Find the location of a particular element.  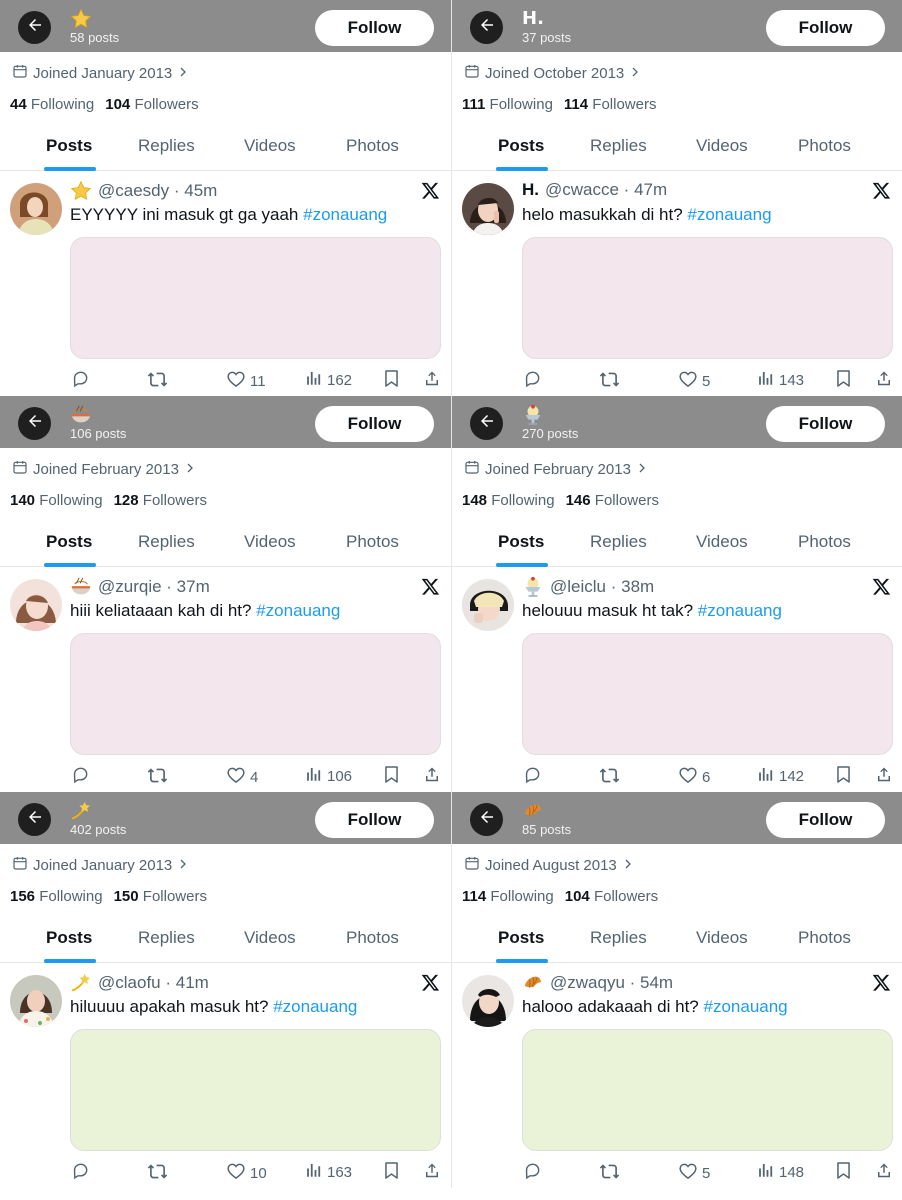

followers-link: 128 Followers is located at coordinates (160, 500).